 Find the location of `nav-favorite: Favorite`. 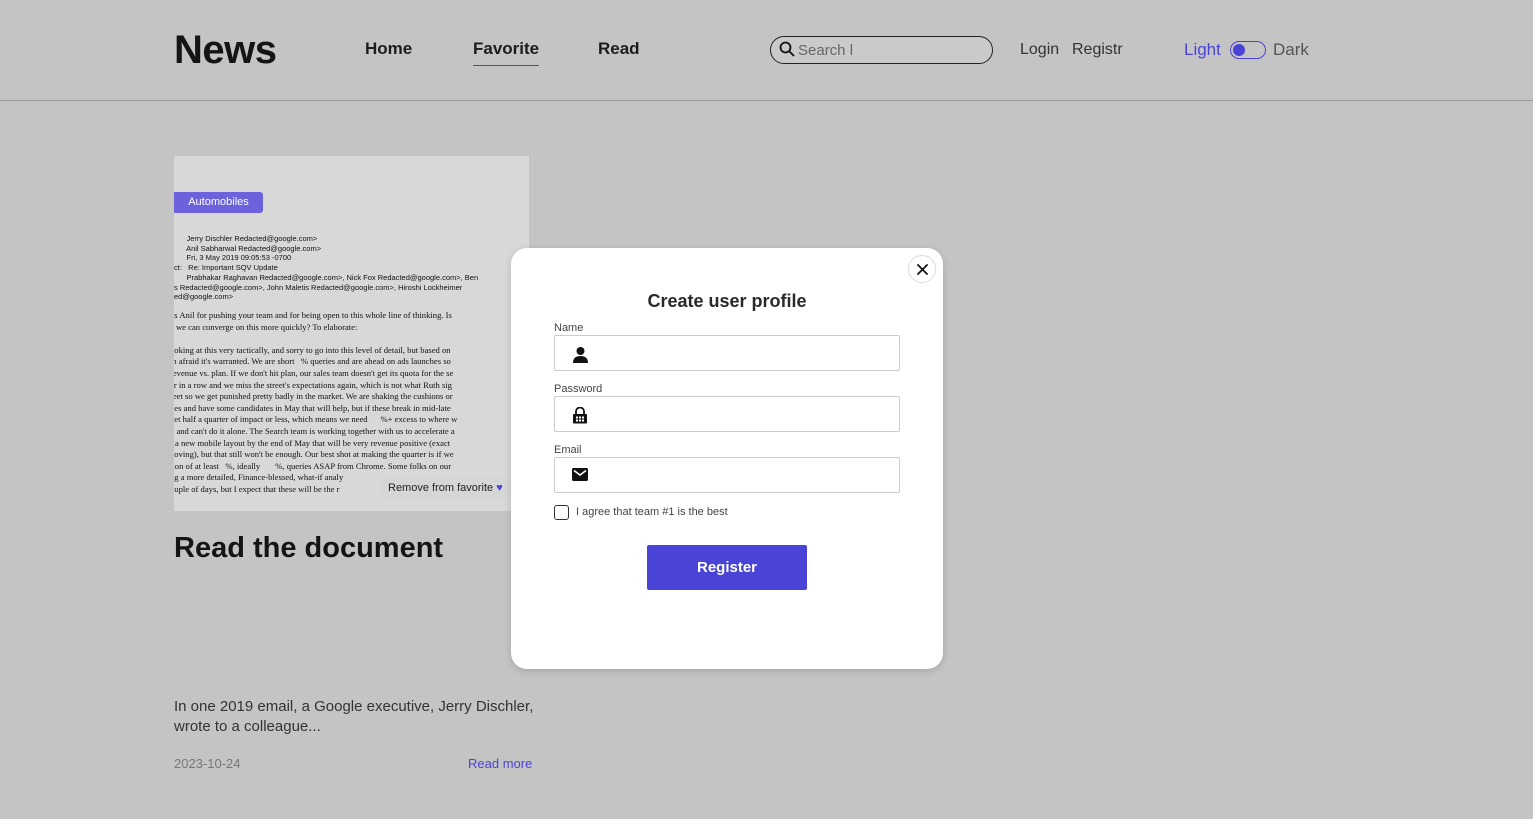

nav-favorite: Favorite is located at coordinates (506, 52).